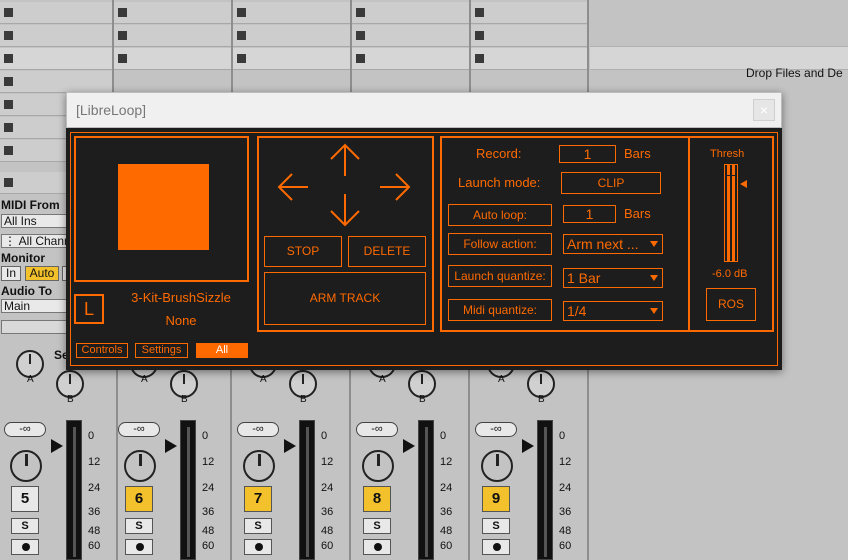 The image size is (848, 560). What do you see at coordinates (496, 499) in the screenshot?
I see `track-activator-button: 9` at bounding box center [496, 499].